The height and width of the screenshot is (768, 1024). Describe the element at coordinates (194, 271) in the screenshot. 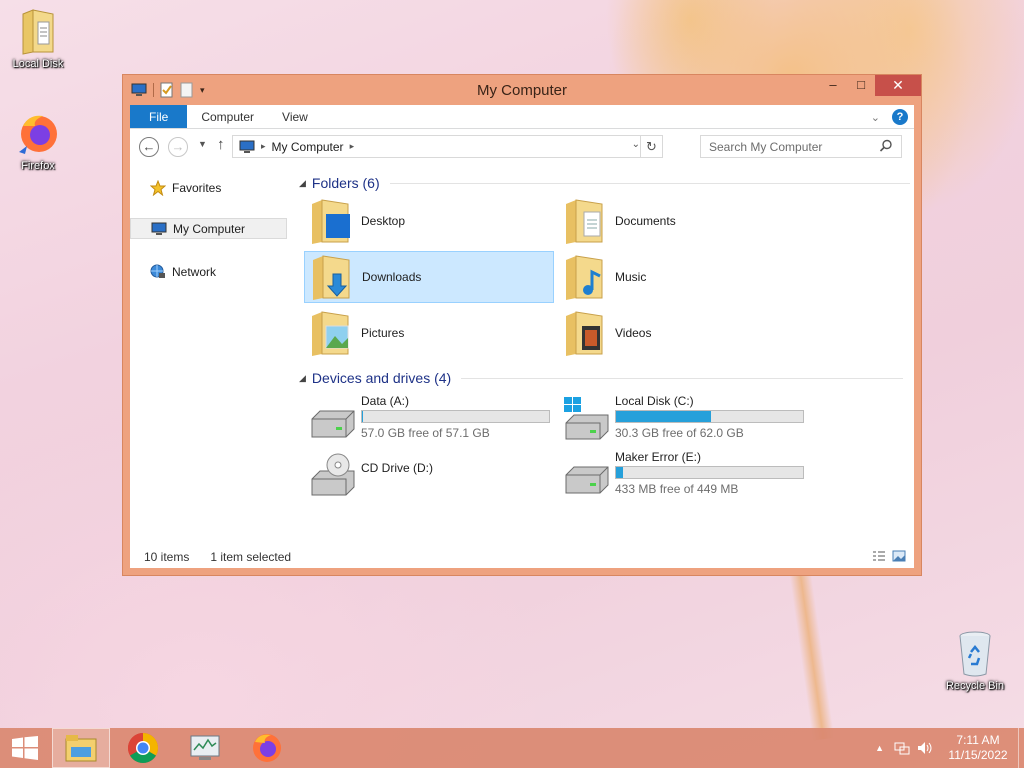

I see `nav-item-label: Network` at that location.